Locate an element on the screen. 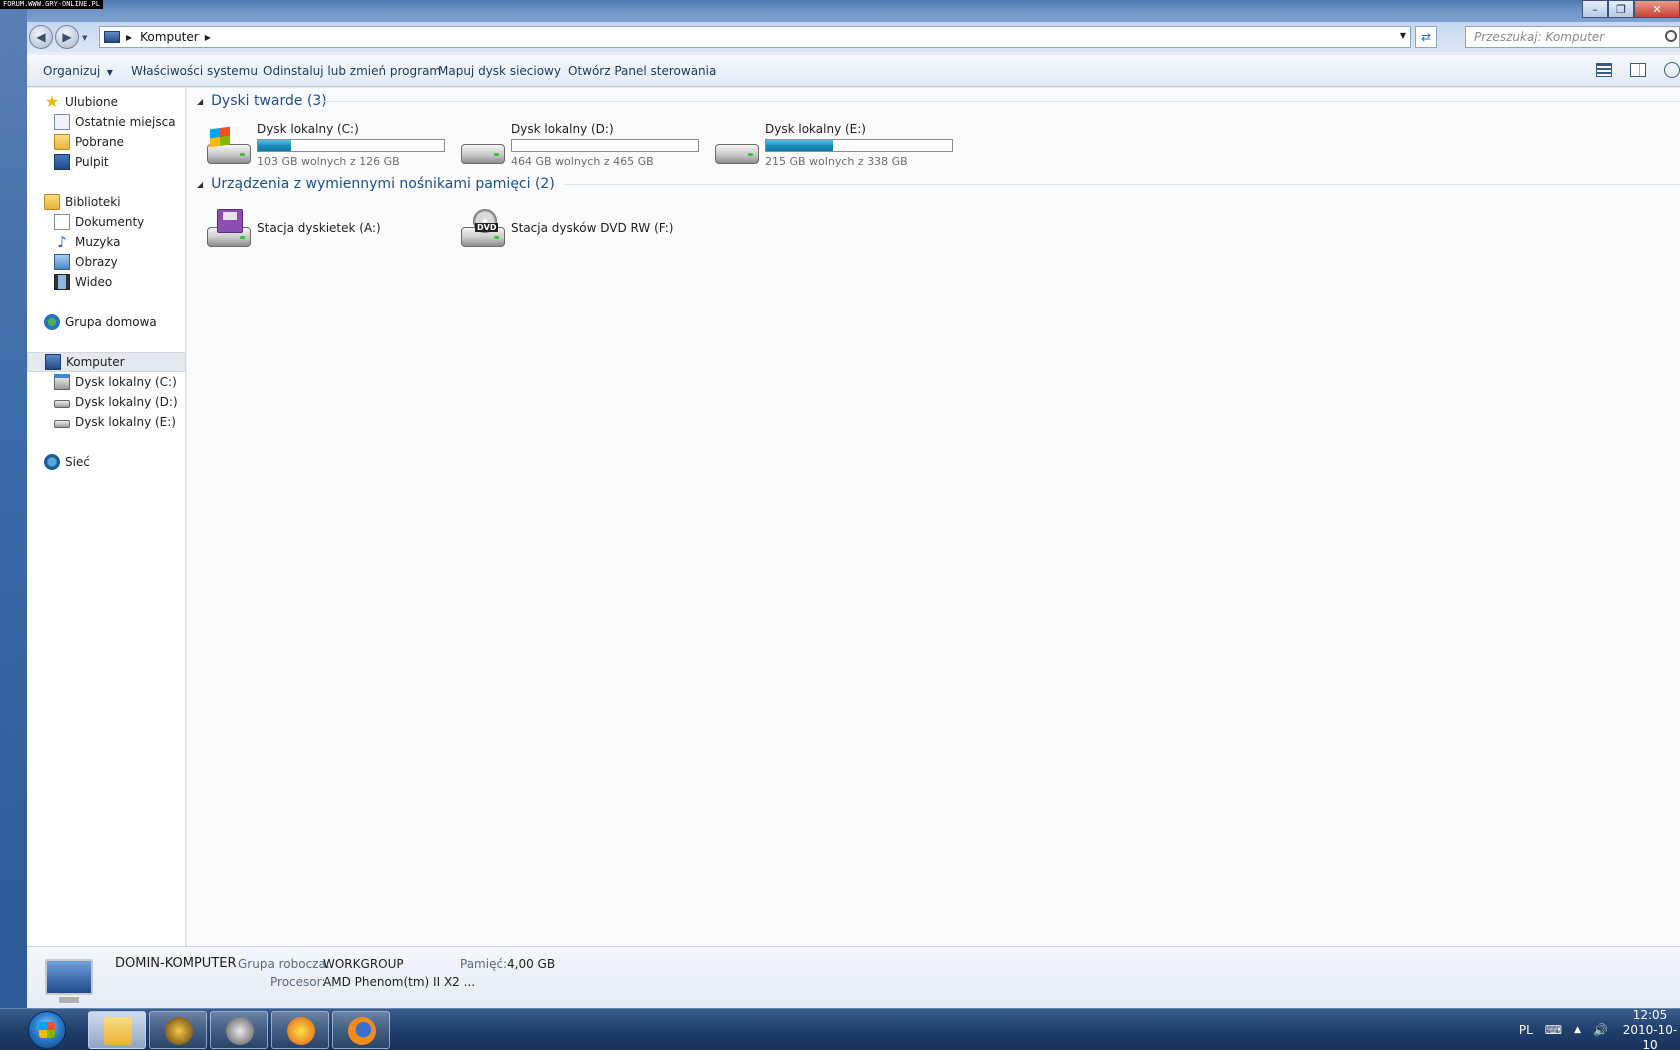  nav-label: Pulpit is located at coordinates (92, 162).